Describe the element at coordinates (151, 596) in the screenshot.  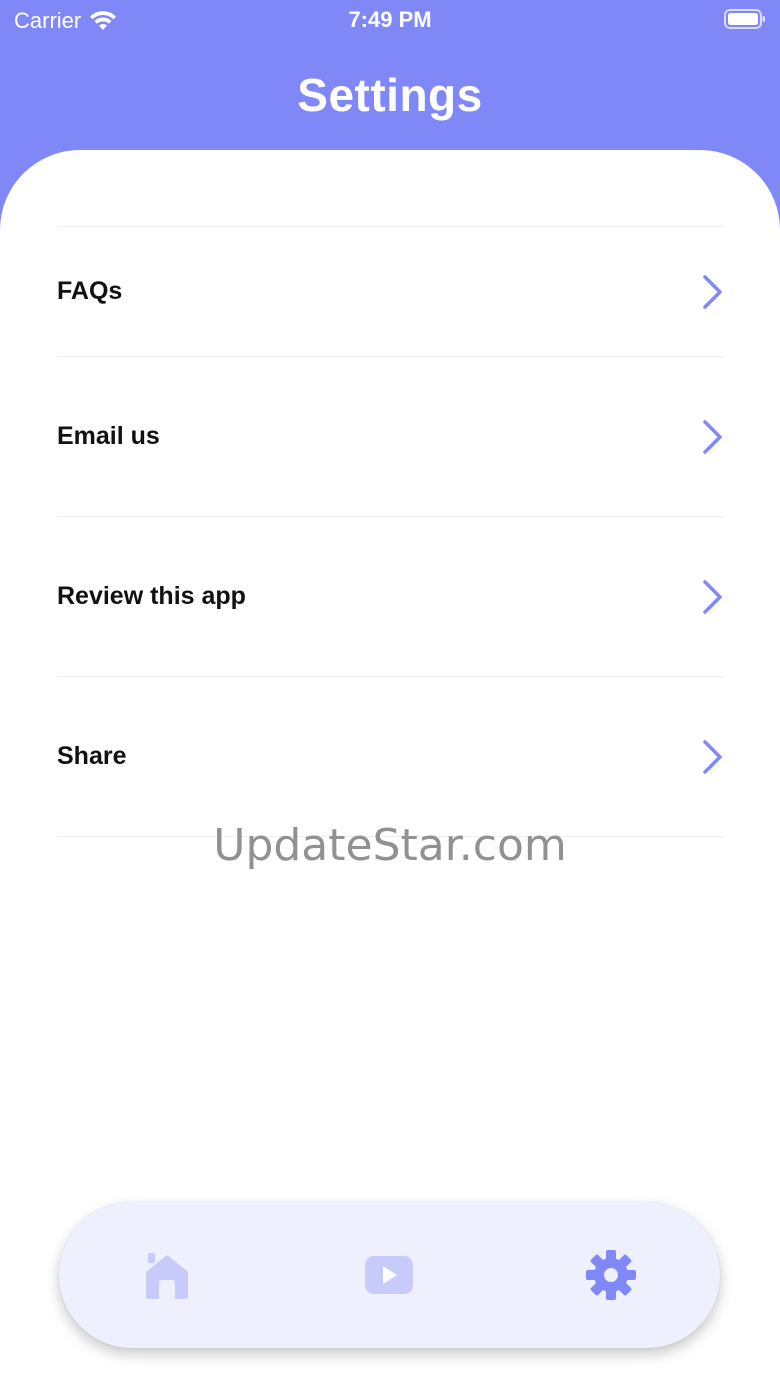
I see `settings-item-label: Review this app` at that location.